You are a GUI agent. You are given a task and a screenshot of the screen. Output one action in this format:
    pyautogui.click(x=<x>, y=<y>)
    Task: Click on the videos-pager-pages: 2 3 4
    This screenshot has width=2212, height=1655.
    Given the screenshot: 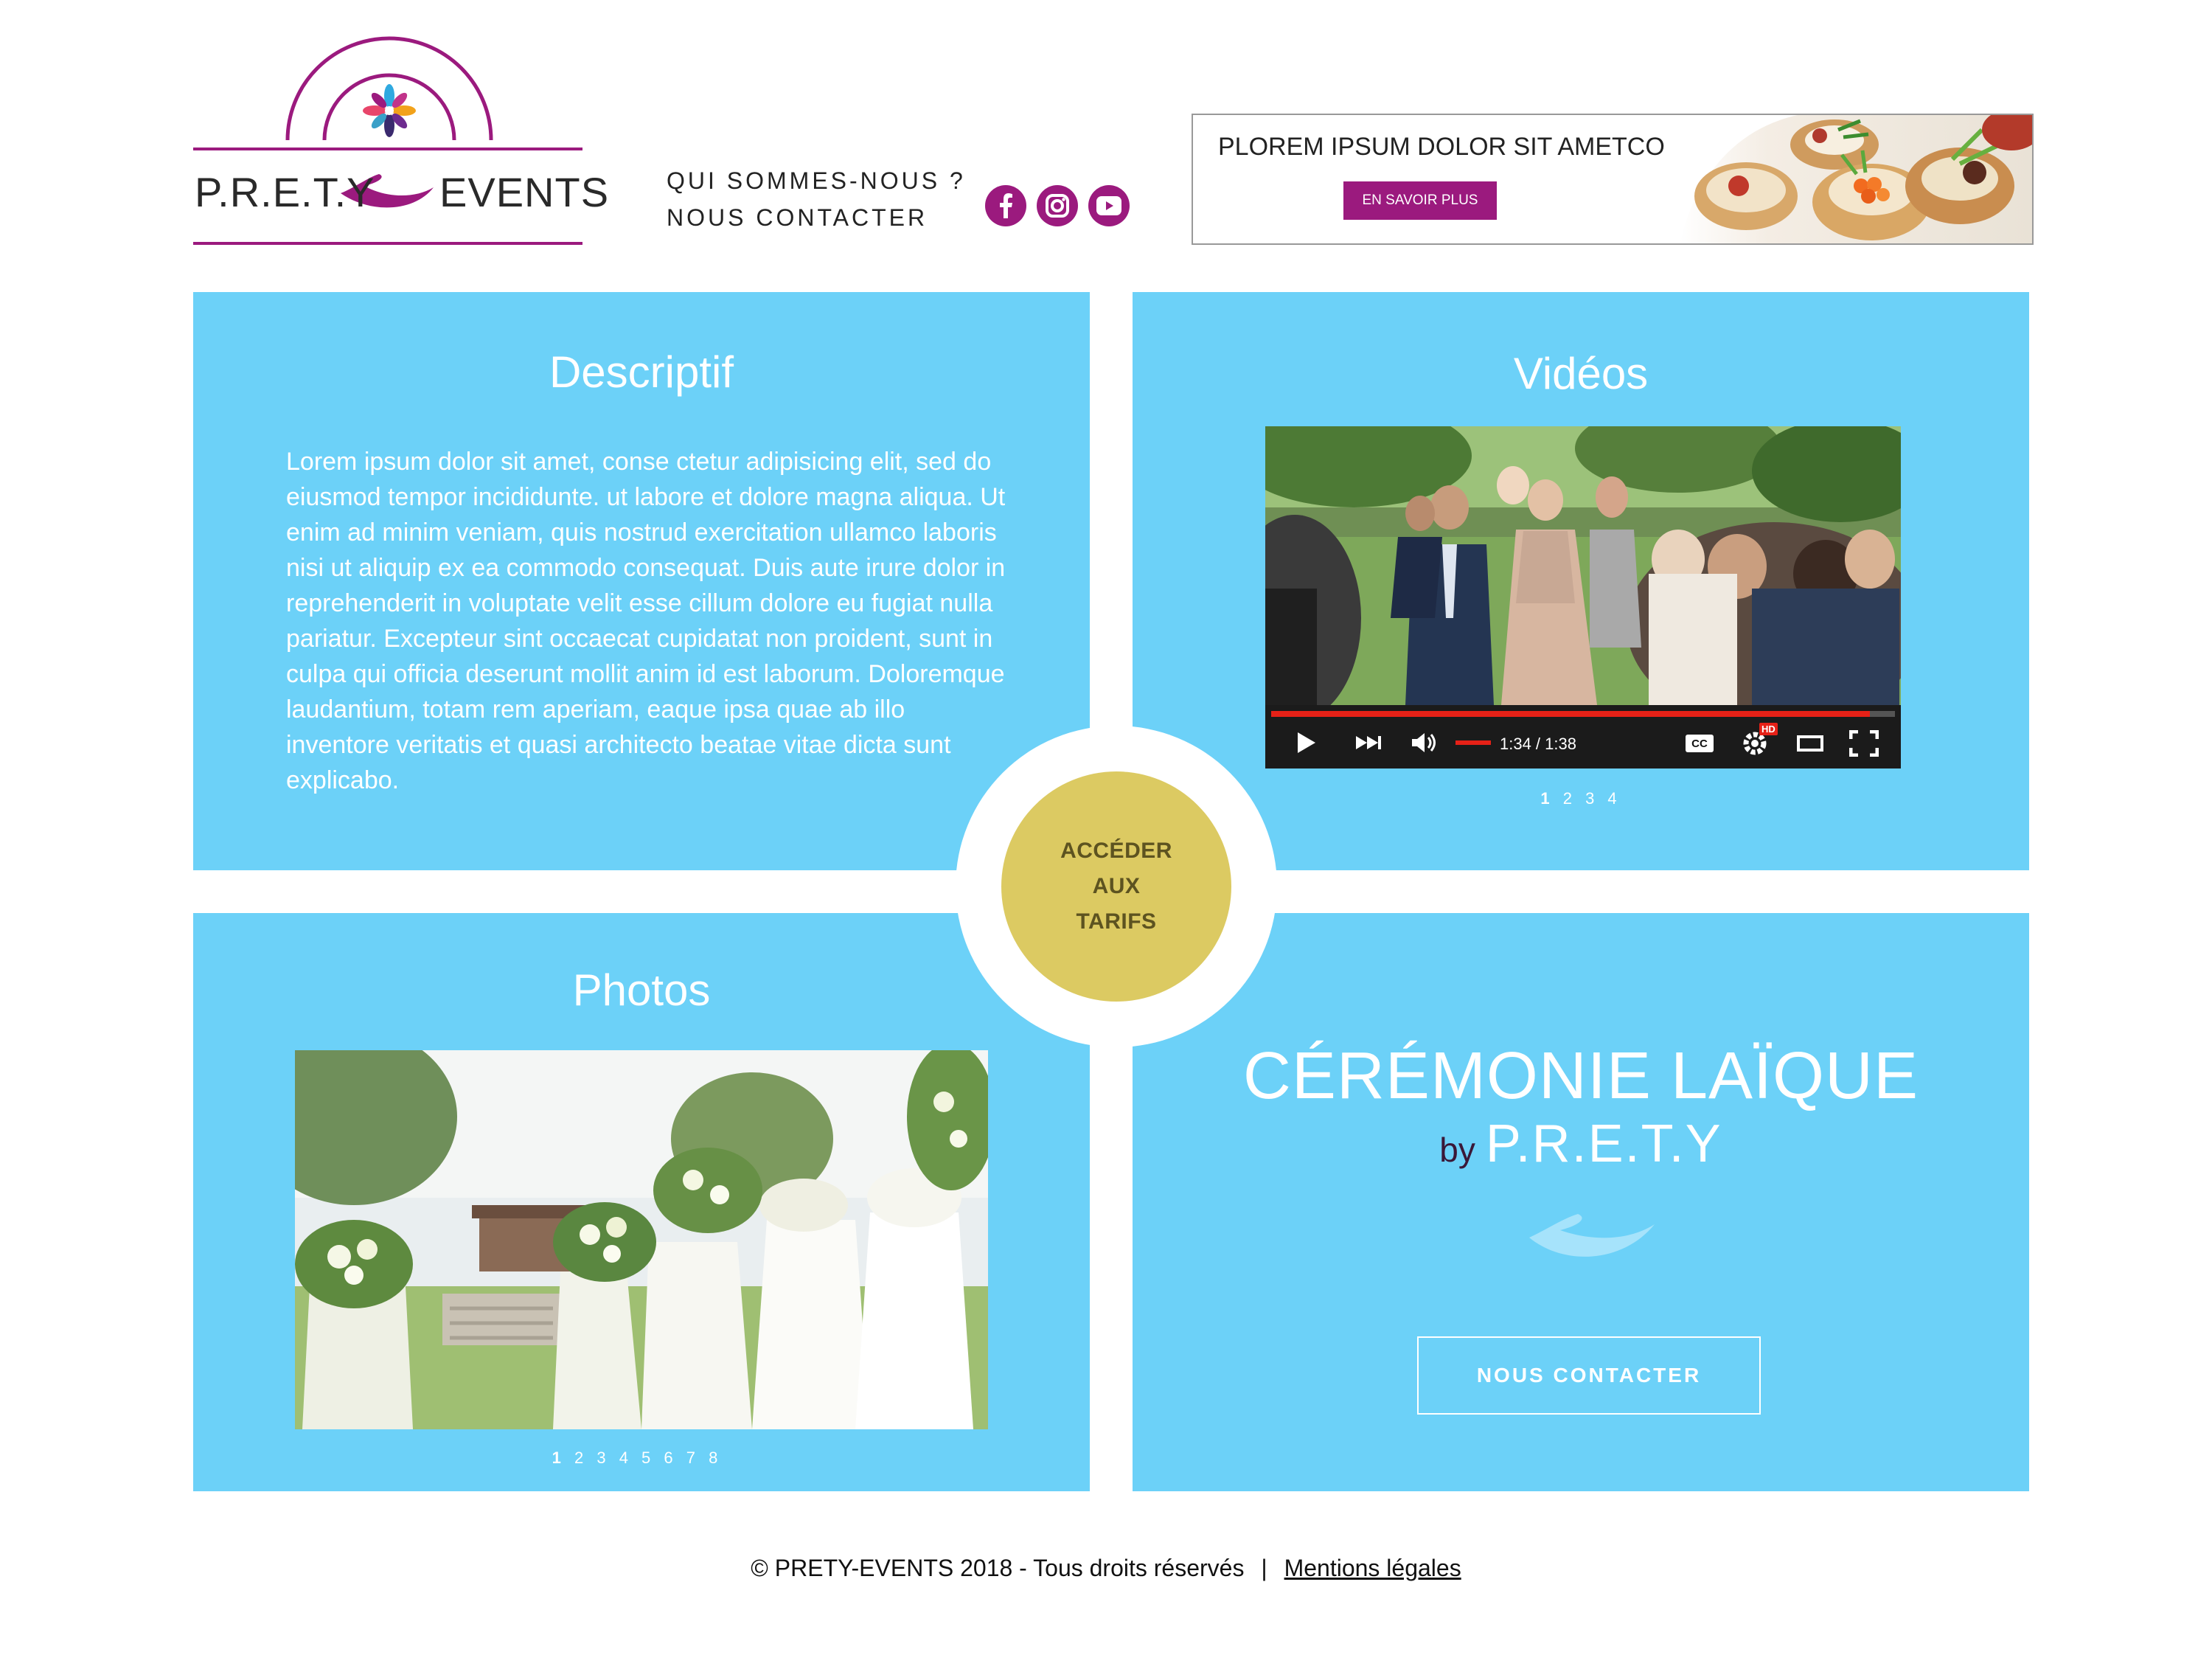 What is the action you would take?
    pyautogui.click(x=1592, y=798)
    